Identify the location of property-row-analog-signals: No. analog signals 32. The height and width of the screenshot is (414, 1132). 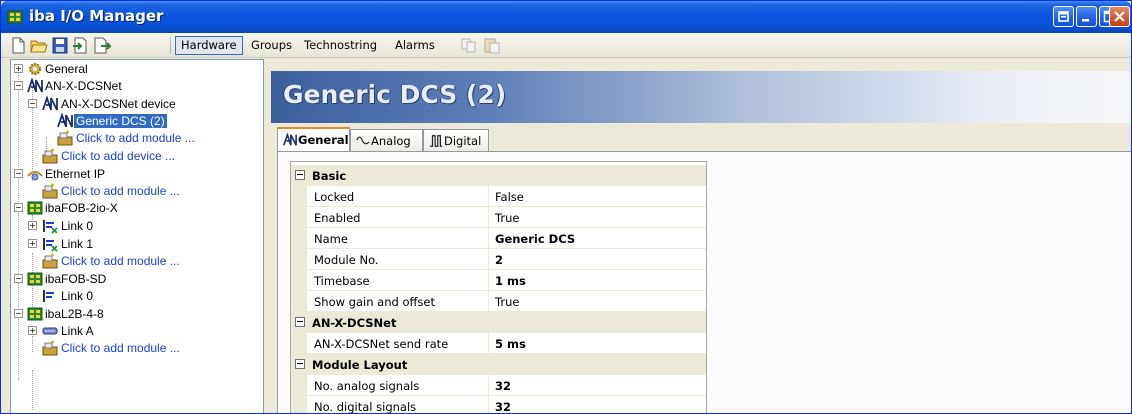
(498, 385).